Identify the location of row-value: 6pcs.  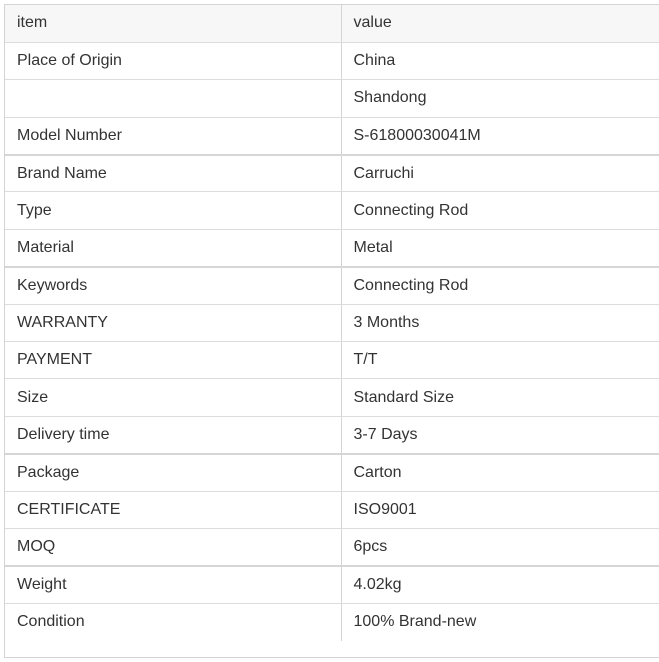
(500, 547).